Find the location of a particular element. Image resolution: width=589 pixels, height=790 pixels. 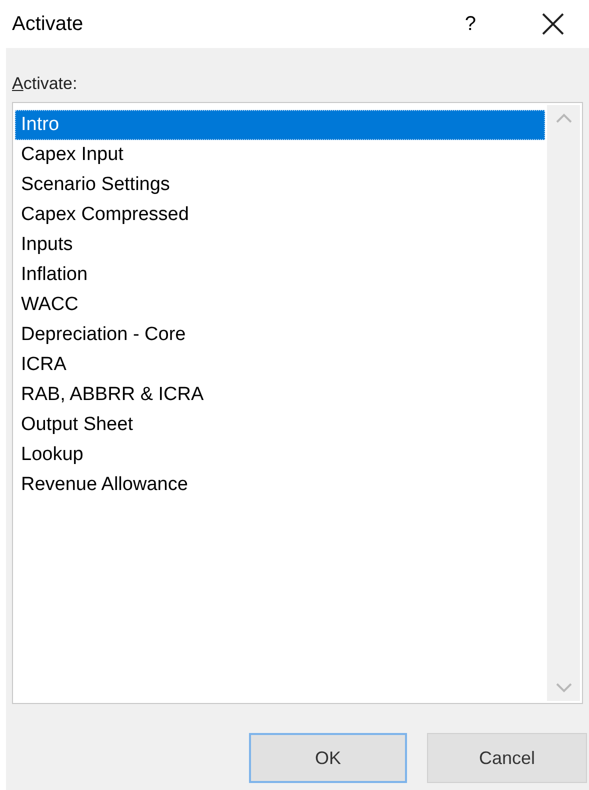

help-button: ? is located at coordinates (470, 24).